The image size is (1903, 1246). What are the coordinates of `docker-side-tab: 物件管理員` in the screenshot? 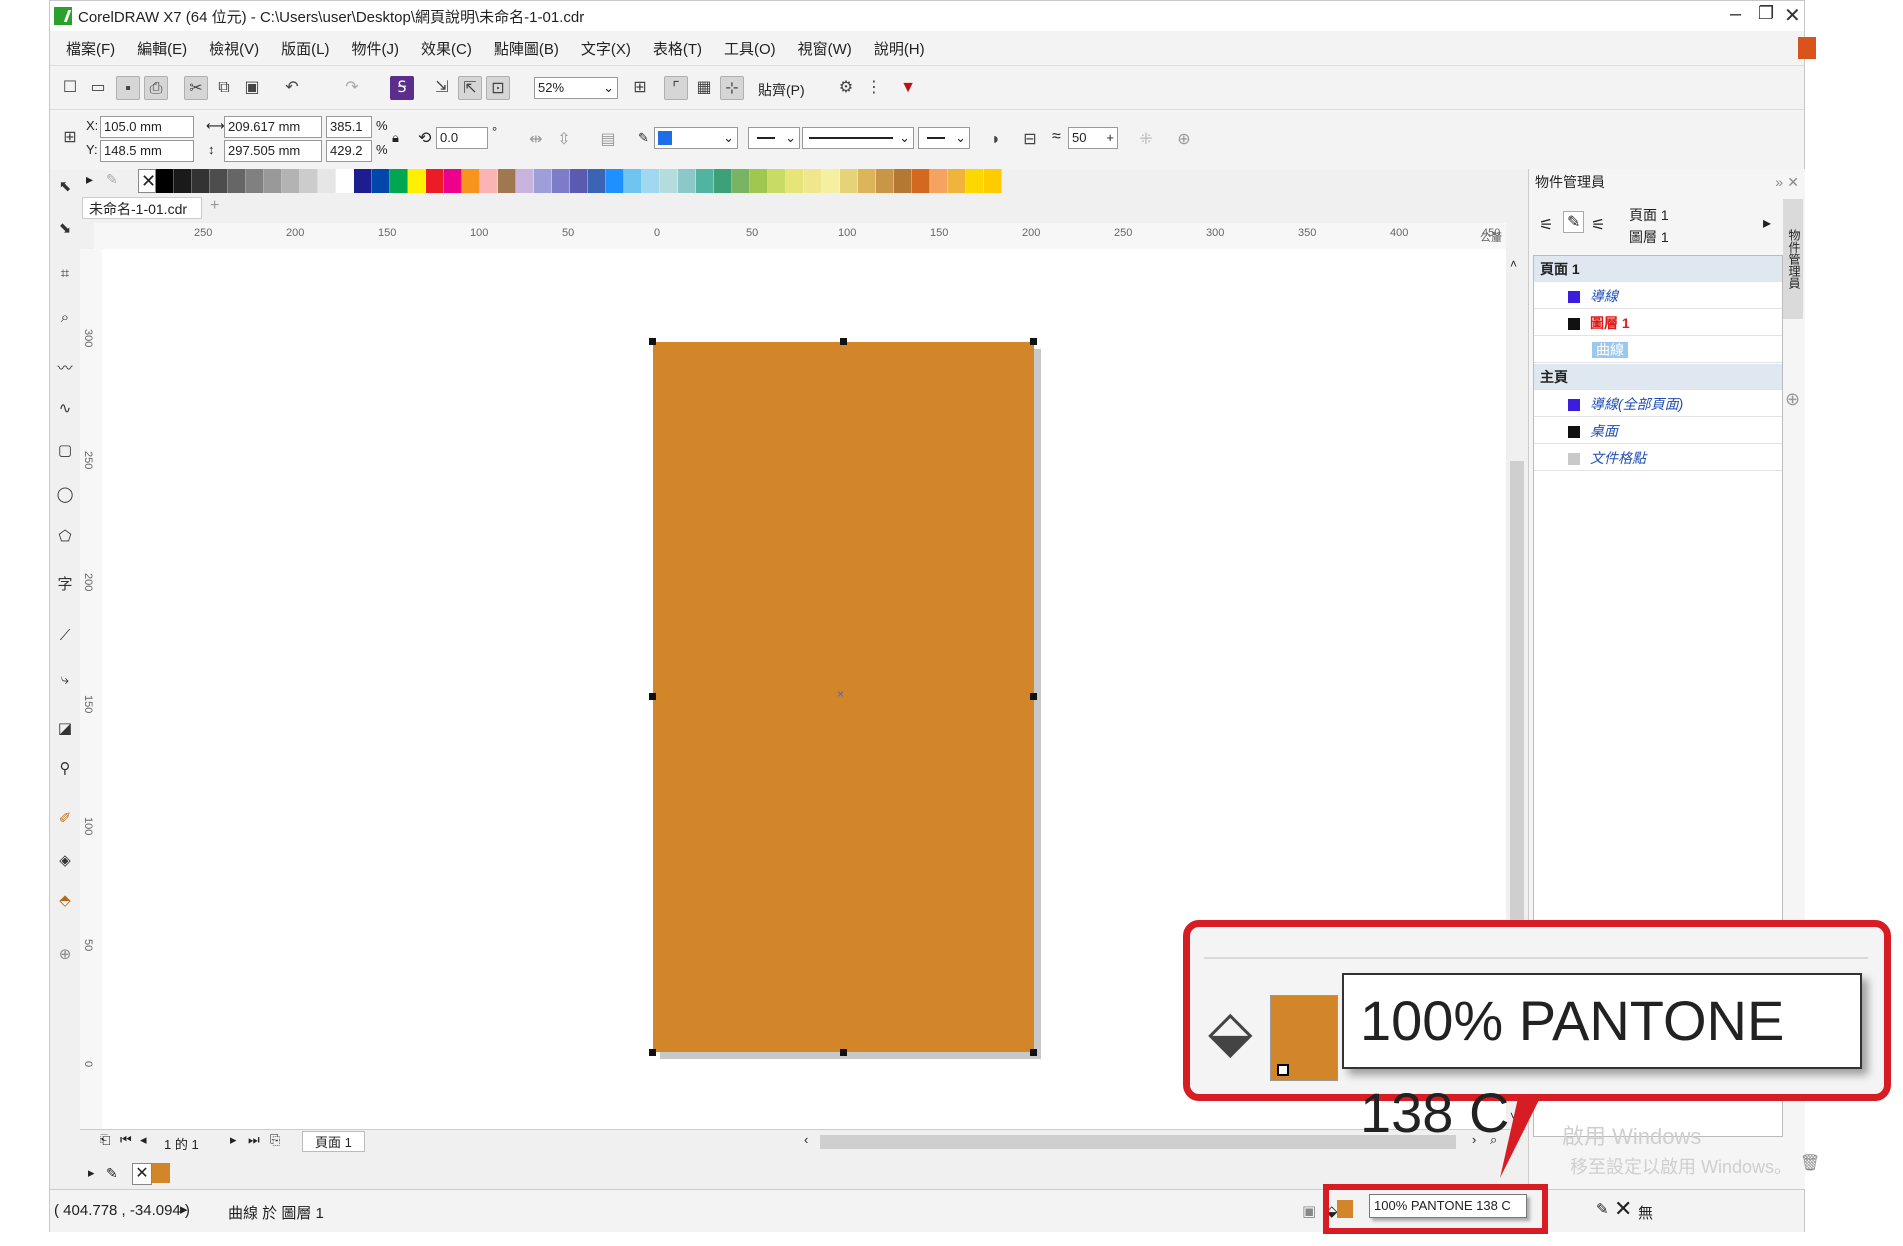 It's located at (1793, 259).